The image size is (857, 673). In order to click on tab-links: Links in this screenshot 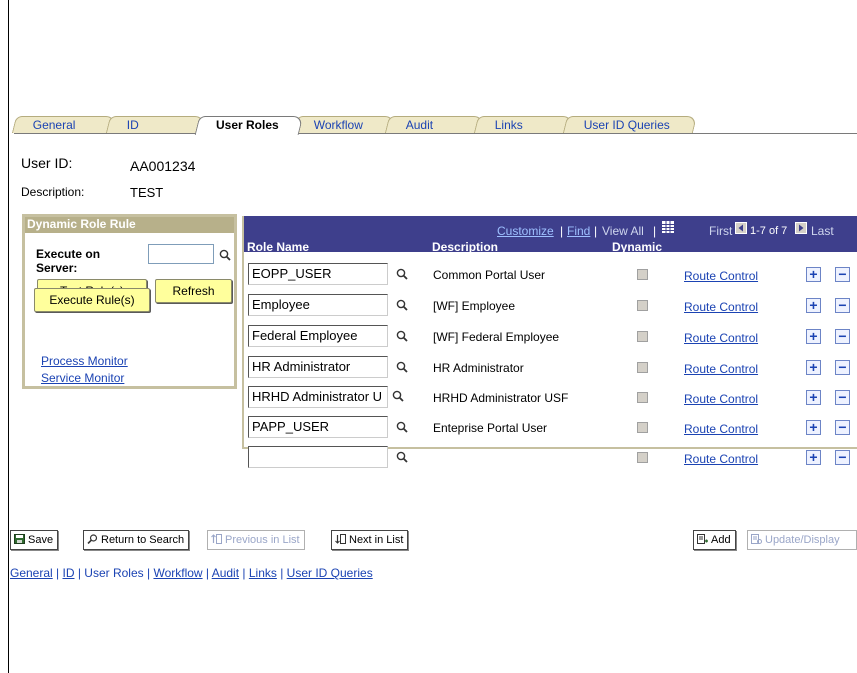, I will do `click(523, 124)`.